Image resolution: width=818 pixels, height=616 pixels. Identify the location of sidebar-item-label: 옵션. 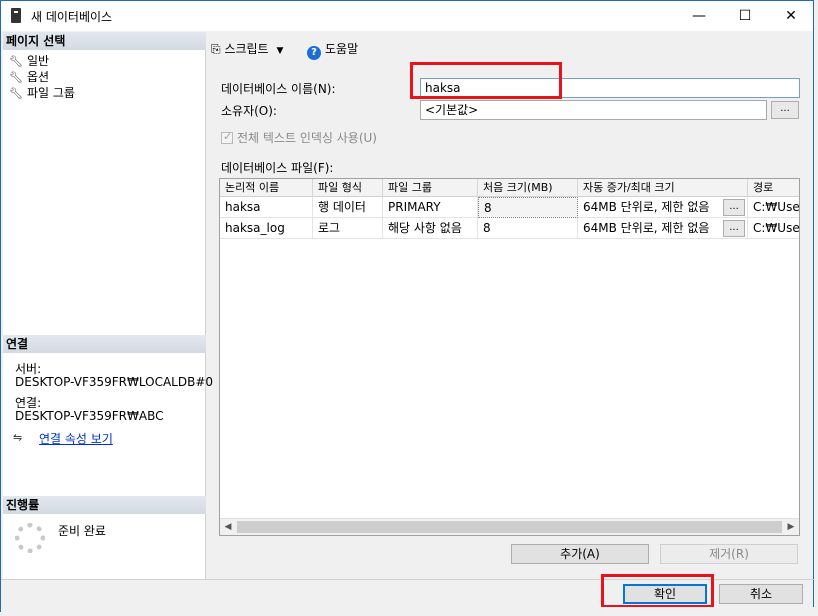
(38, 77).